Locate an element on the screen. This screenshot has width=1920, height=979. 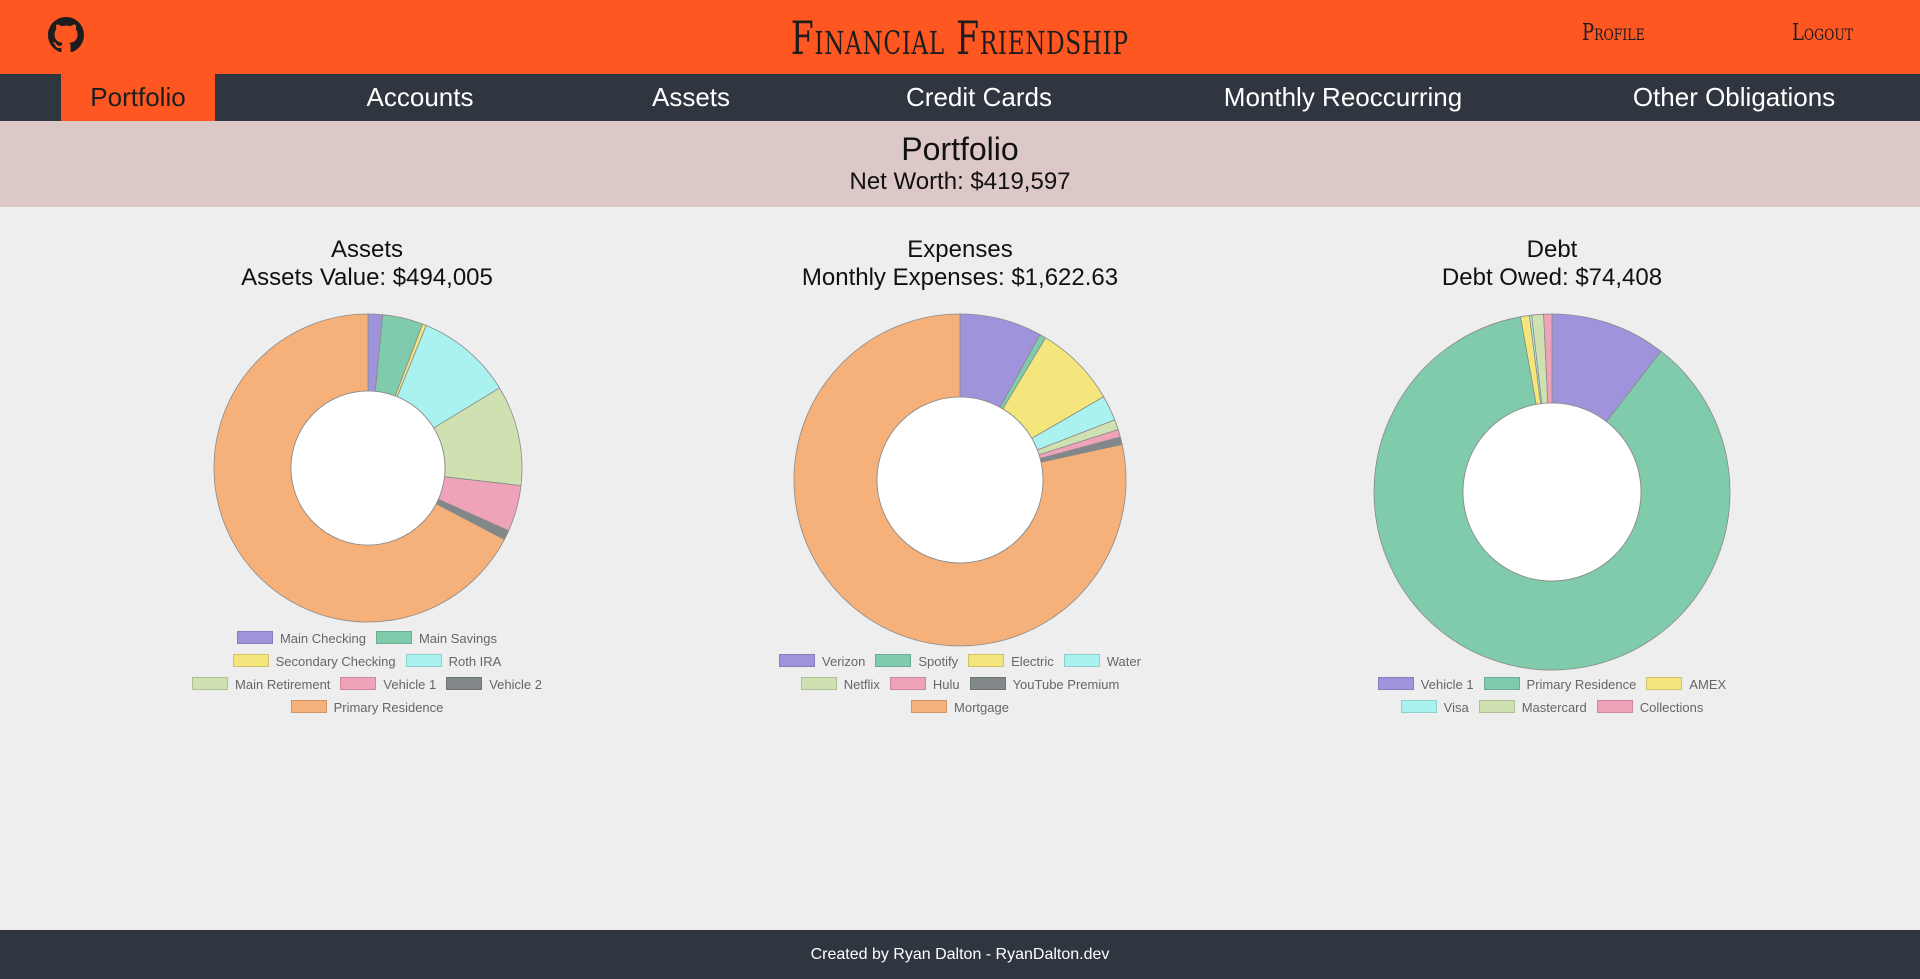
assets-panel-header: Assets Assets Value: $494,005 is located at coordinates (367, 264).